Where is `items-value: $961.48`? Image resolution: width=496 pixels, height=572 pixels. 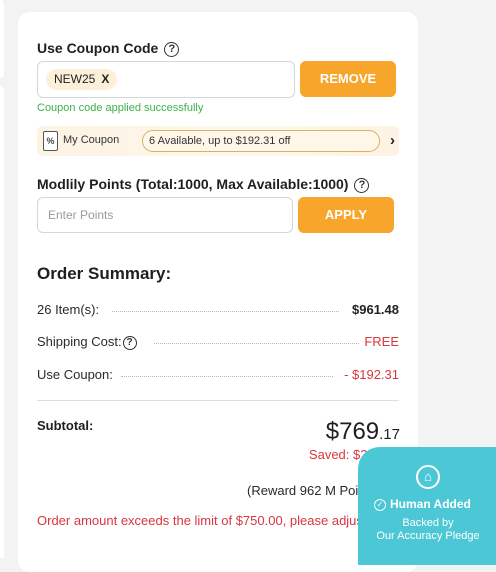 items-value: $961.48 is located at coordinates (375, 309).